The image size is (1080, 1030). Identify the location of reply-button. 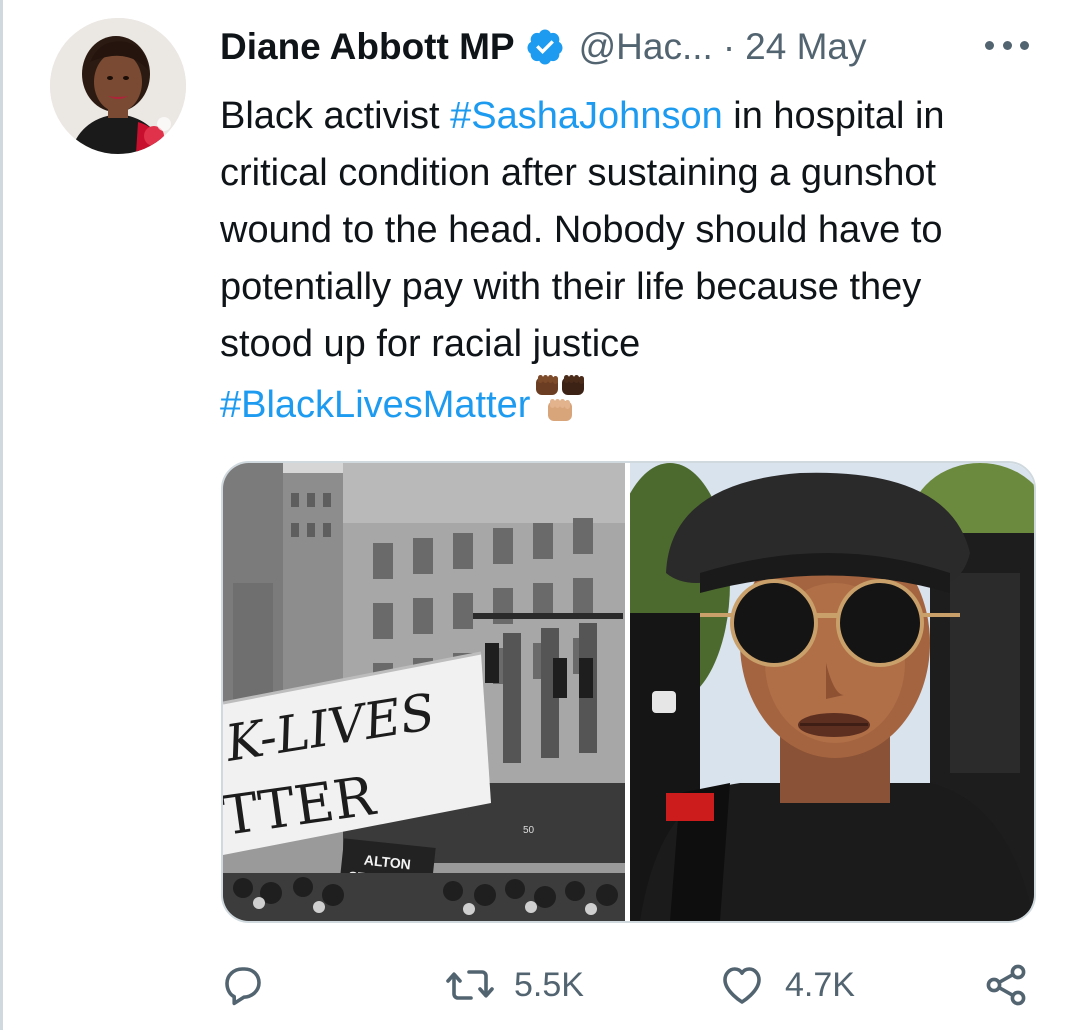
(243, 985).